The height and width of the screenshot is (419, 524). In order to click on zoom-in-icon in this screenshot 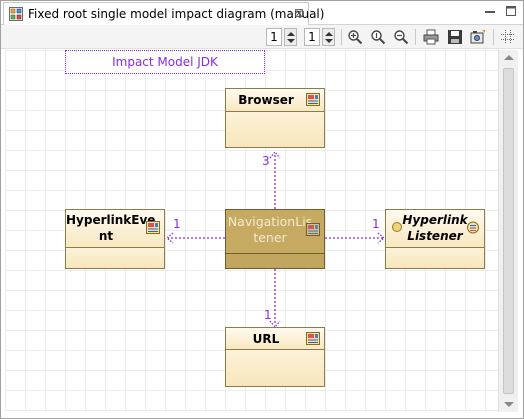, I will do `click(355, 37)`.